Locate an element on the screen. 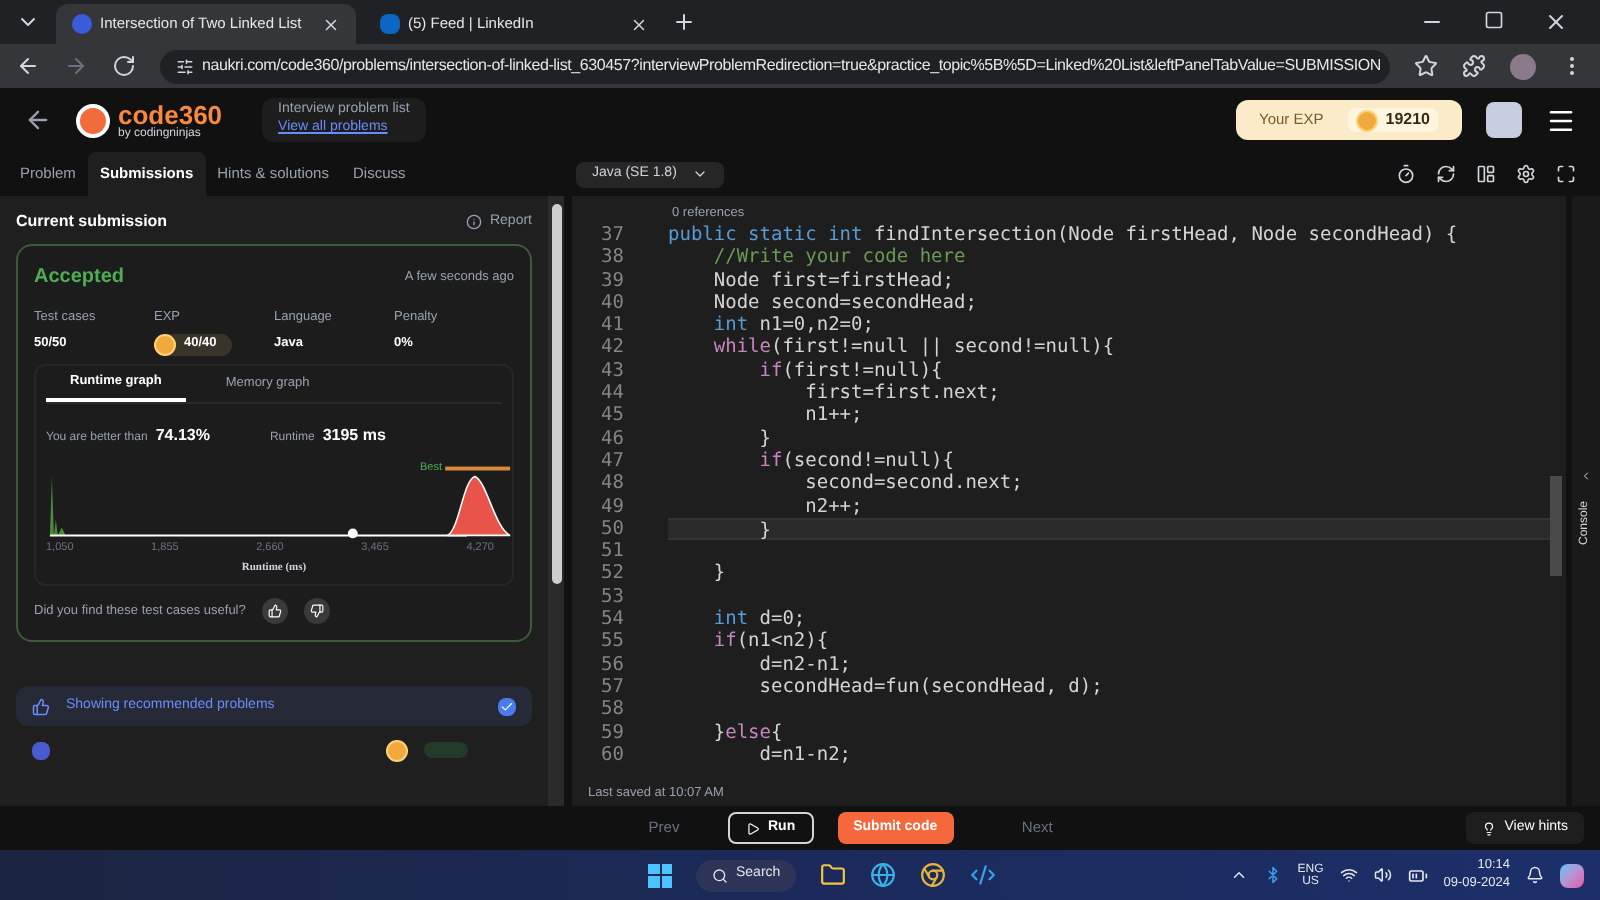  code-line: first=first.next; is located at coordinates (902, 393).